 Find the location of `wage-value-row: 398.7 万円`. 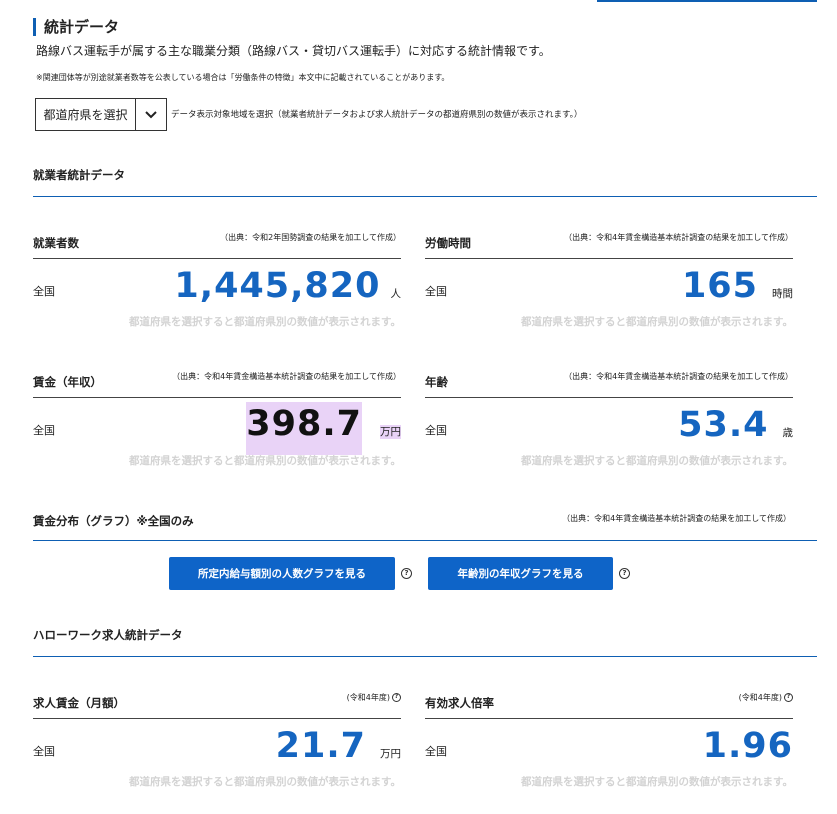

wage-value-row: 398.7 万円 is located at coordinates (323, 428).